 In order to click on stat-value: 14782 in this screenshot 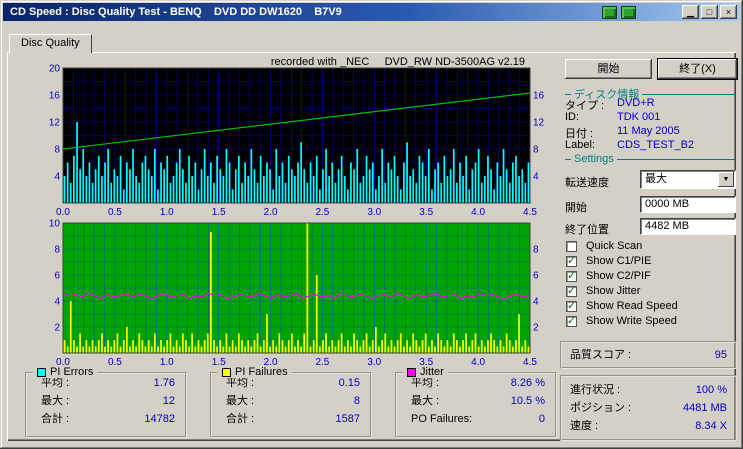, I will do `click(159, 419)`.